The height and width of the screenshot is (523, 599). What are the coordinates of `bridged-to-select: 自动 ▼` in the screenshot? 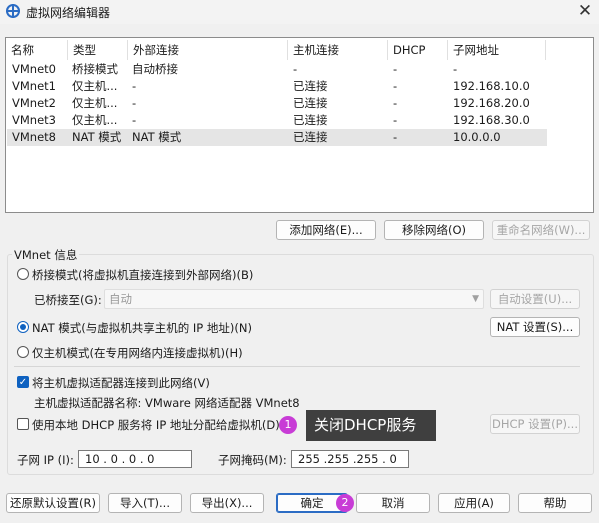 It's located at (294, 299).